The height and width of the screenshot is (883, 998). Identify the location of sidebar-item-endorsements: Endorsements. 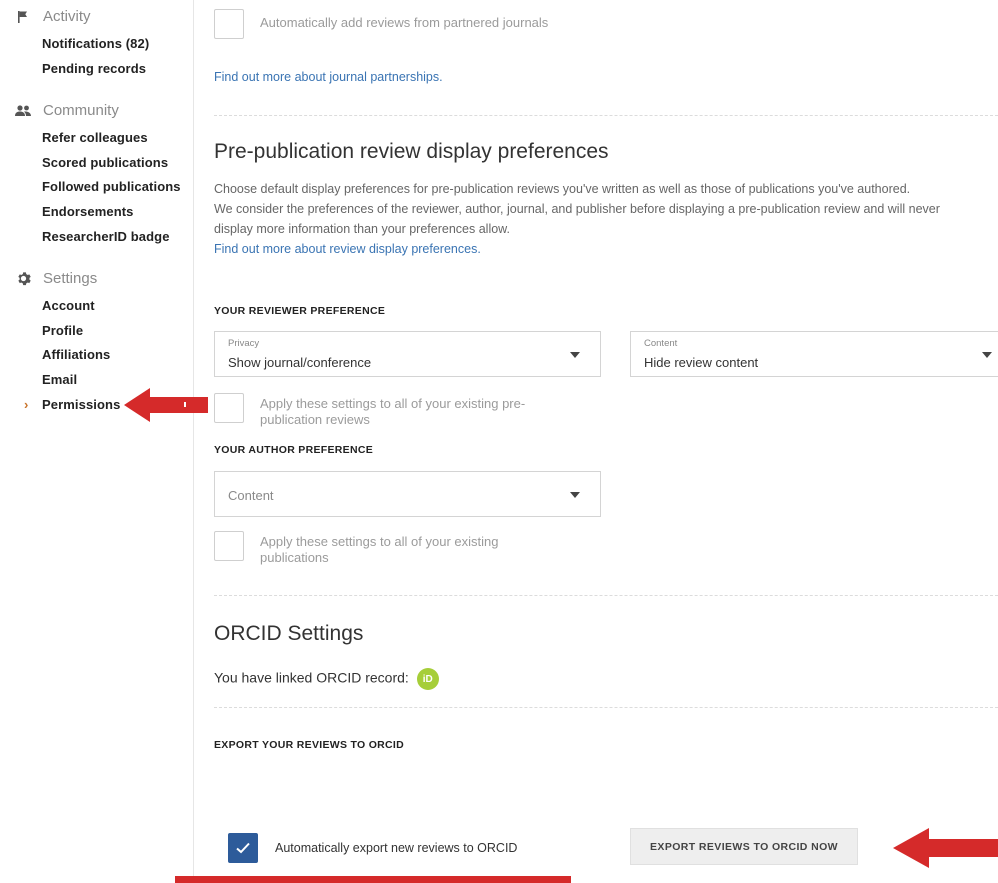
(88, 211).